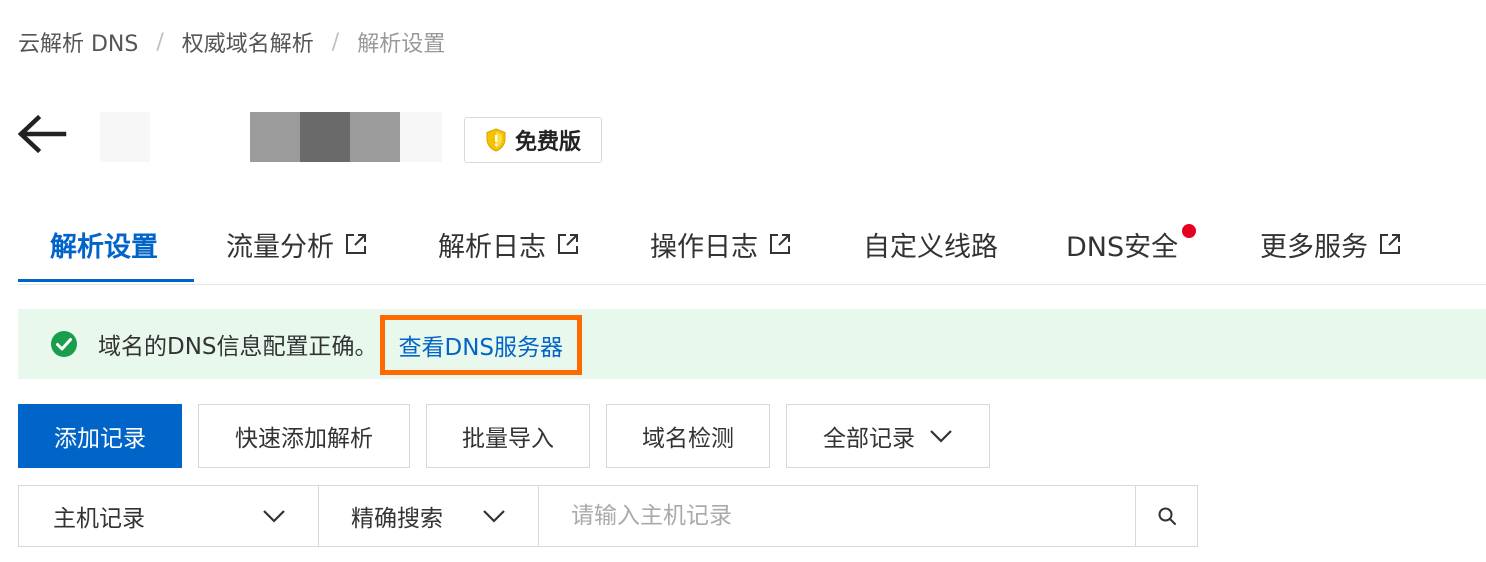 This screenshot has height=562, width=1486. What do you see at coordinates (64, 344) in the screenshot?
I see `check-circle-icon` at bounding box center [64, 344].